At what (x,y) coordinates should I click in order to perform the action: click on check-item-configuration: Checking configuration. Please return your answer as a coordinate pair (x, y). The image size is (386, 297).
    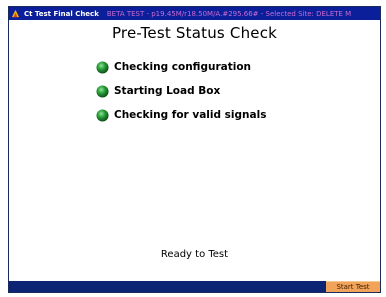
    Looking at the image, I should click on (181, 67).